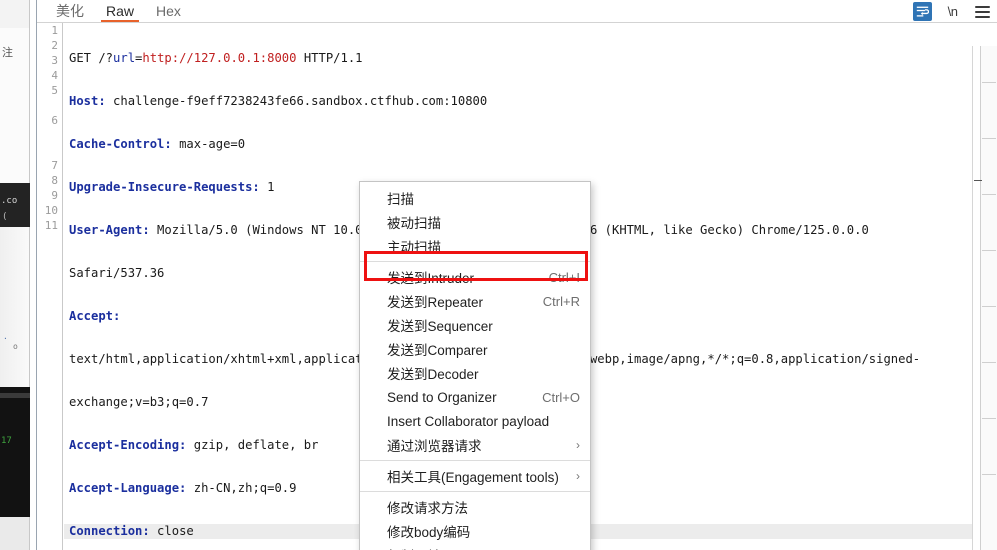 This screenshot has height=550, width=997. Describe the element at coordinates (440, 326) in the screenshot. I see `menu-item-label: 发送到Sequencer` at that location.